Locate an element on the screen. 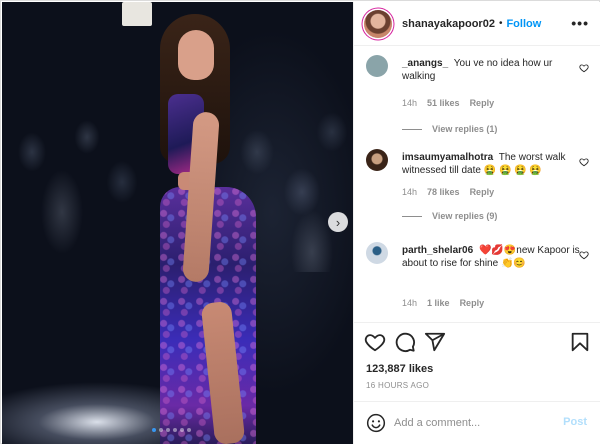  author-avatar is located at coordinates (378, 23).